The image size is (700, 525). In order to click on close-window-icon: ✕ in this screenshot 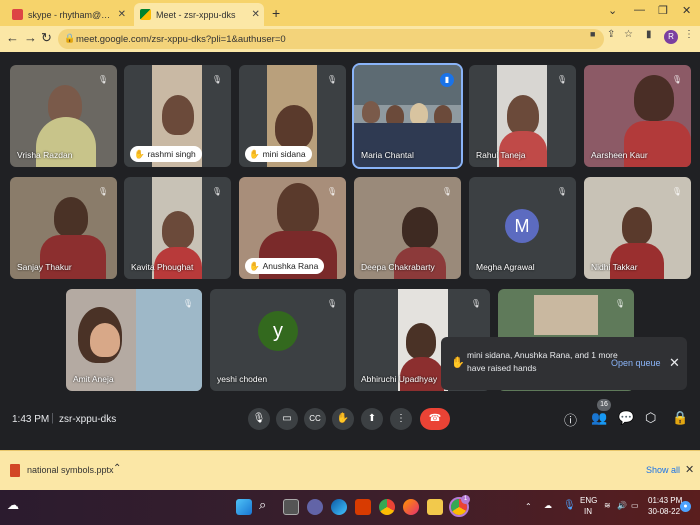, I will do `click(686, 10)`.